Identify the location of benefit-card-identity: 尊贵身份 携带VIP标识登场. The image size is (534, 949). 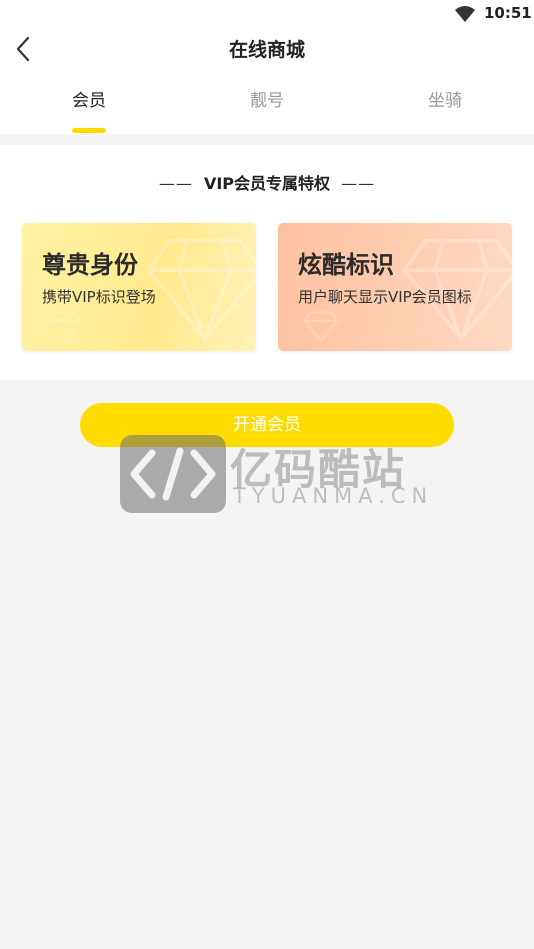
(139, 287).